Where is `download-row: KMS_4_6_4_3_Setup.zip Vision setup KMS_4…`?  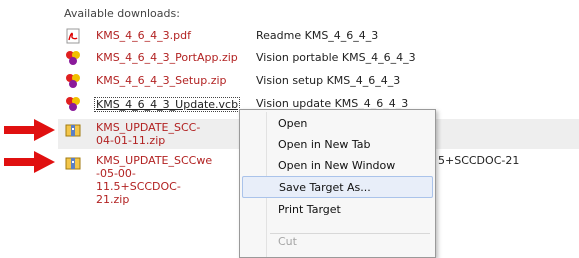 download-row: KMS_4_6_4_3_Setup.zip Vision setup KMS_4… is located at coordinates (318, 80).